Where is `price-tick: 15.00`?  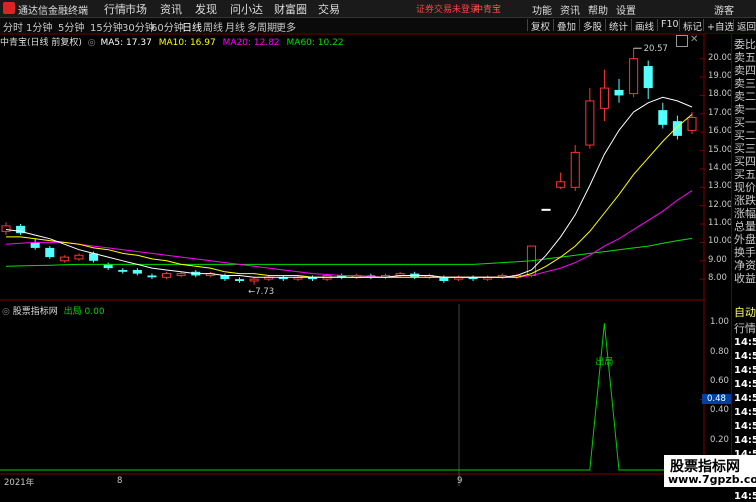
price-tick: 15.00 is located at coordinates (720, 149).